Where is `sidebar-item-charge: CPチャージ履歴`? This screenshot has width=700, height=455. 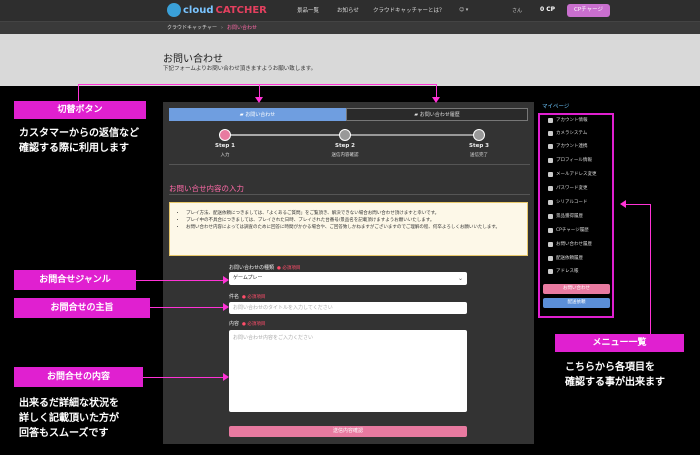
sidebar-item-charge: CPチャージ履歴 is located at coordinates (568, 230).